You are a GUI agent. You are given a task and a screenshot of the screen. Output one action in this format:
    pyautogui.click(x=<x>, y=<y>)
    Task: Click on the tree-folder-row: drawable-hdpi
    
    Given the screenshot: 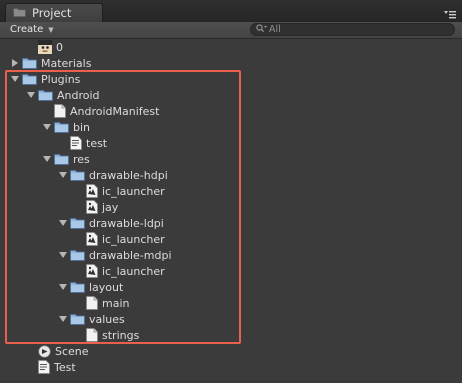 What is the action you would take?
    pyautogui.click(x=113, y=175)
    